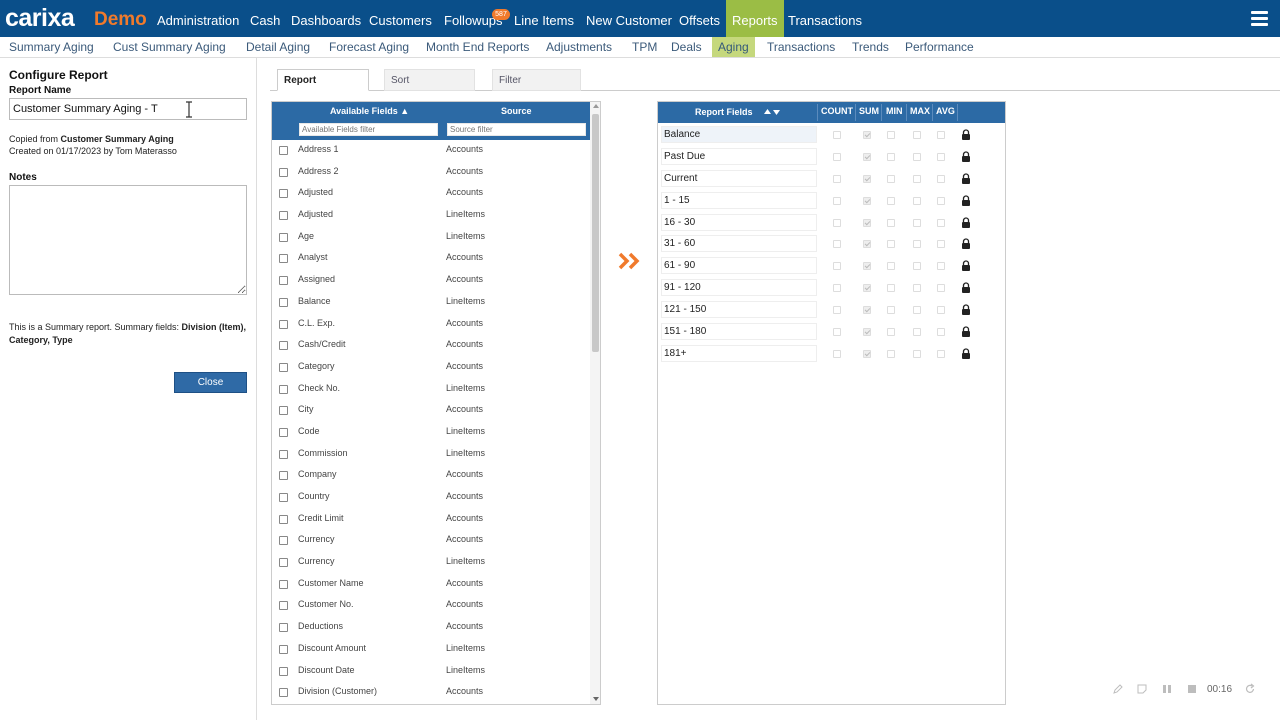 The height and width of the screenshot is (720, 1280). I want to click on subnav-aging: Aging, so click(733, 47).